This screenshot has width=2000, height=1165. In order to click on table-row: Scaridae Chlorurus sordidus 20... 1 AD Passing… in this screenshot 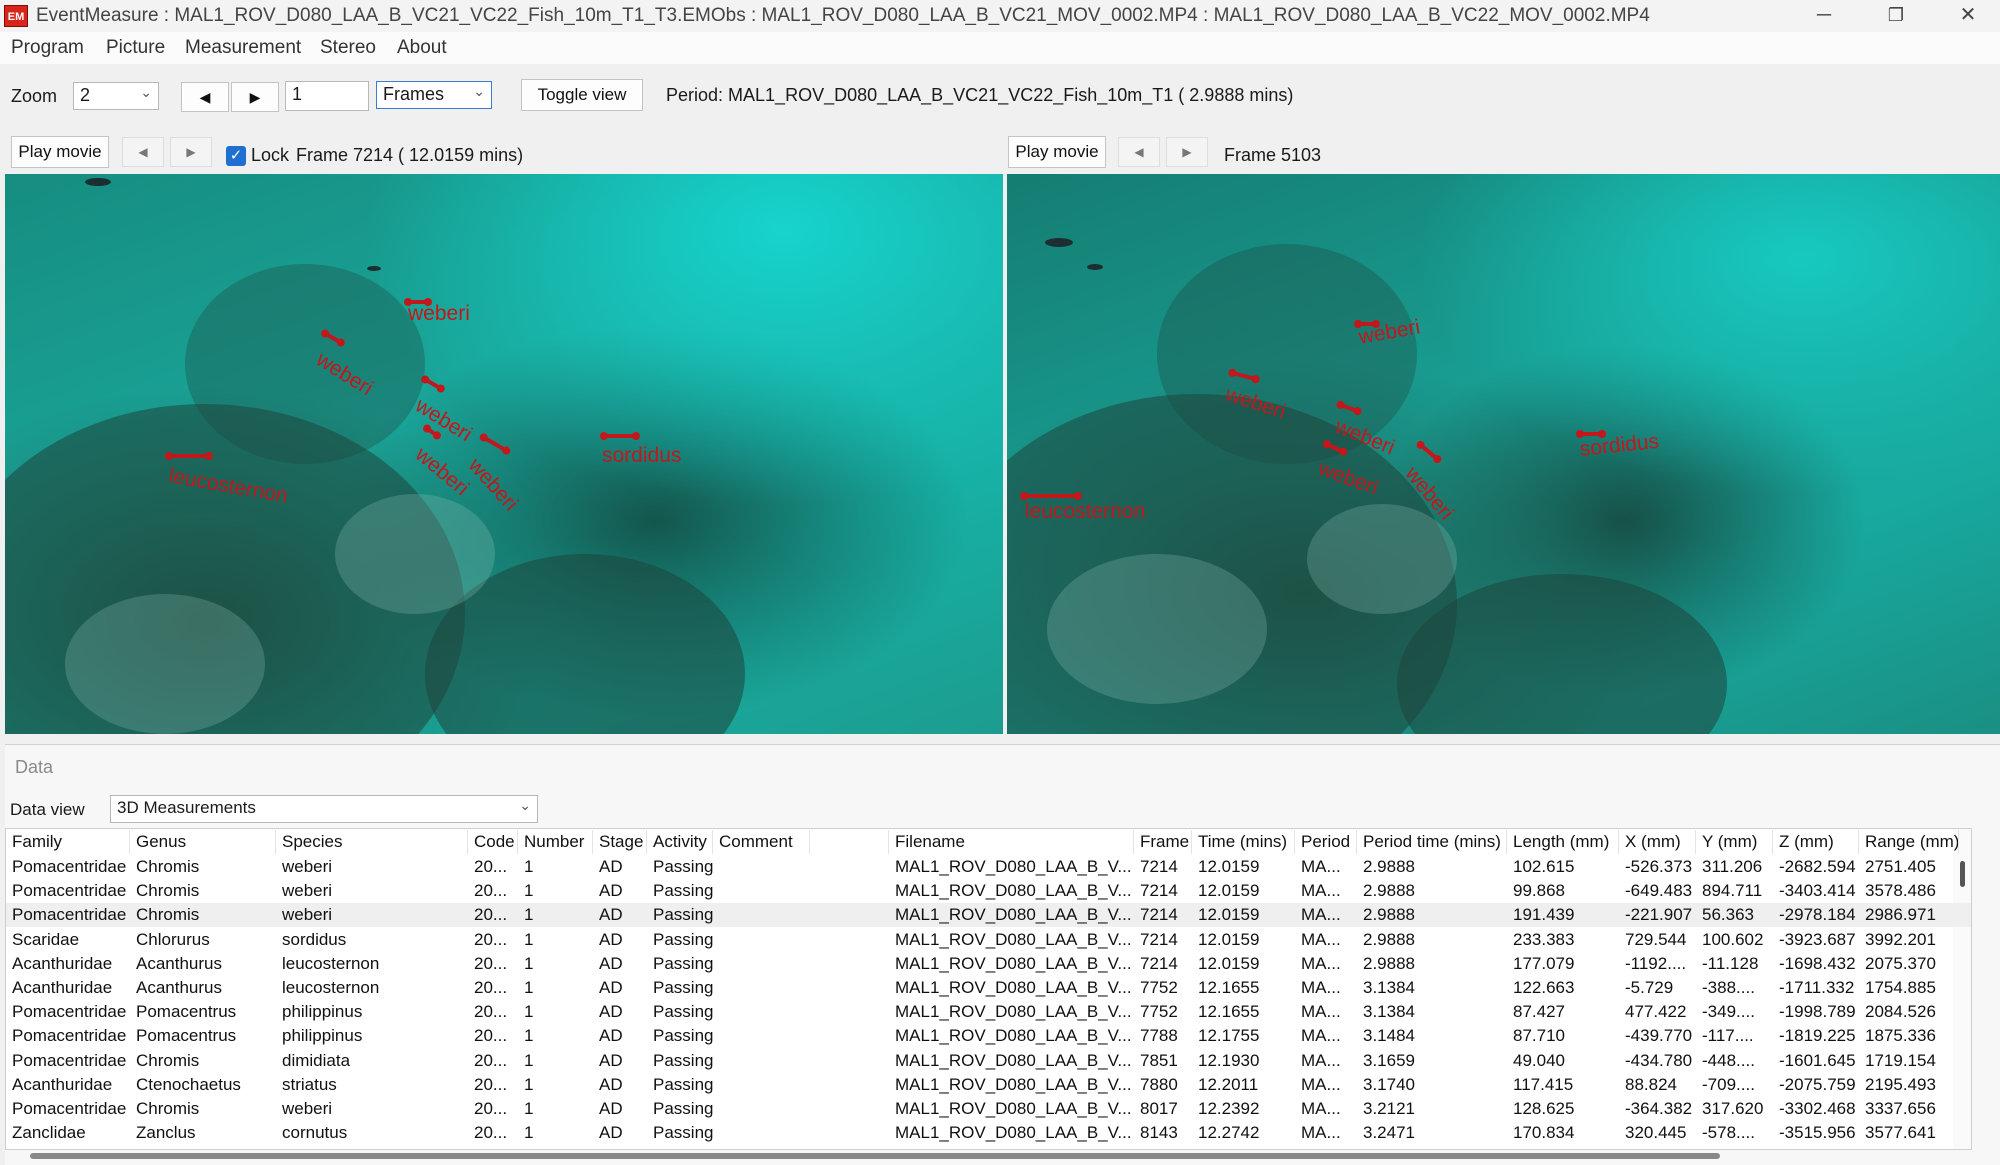, I will do `click(988, 940)`.